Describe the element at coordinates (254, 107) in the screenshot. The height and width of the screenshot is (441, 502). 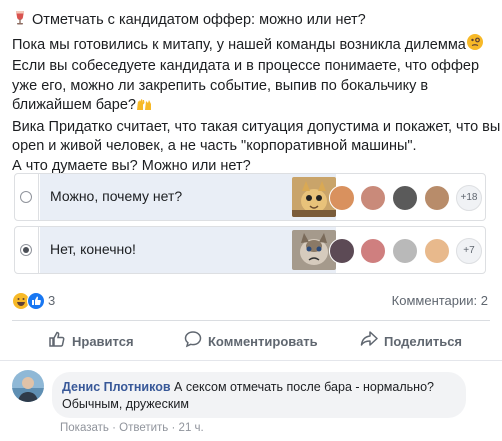
I see `post-line-5: ближайшем баре?` at that location.